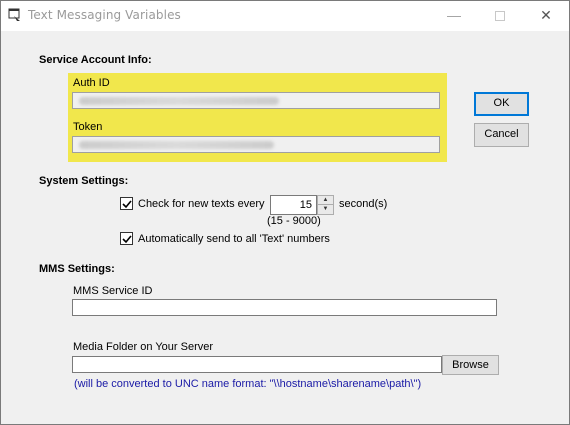  Describe the element at coordinates (88, 127) in the screenshot. I see `token-label: Token` at that location.